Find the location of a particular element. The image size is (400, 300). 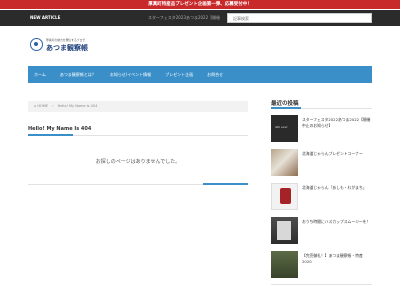

post-title-link: 北海道じゃらんプレゼントコーナー is located at coordinates (337, 154).